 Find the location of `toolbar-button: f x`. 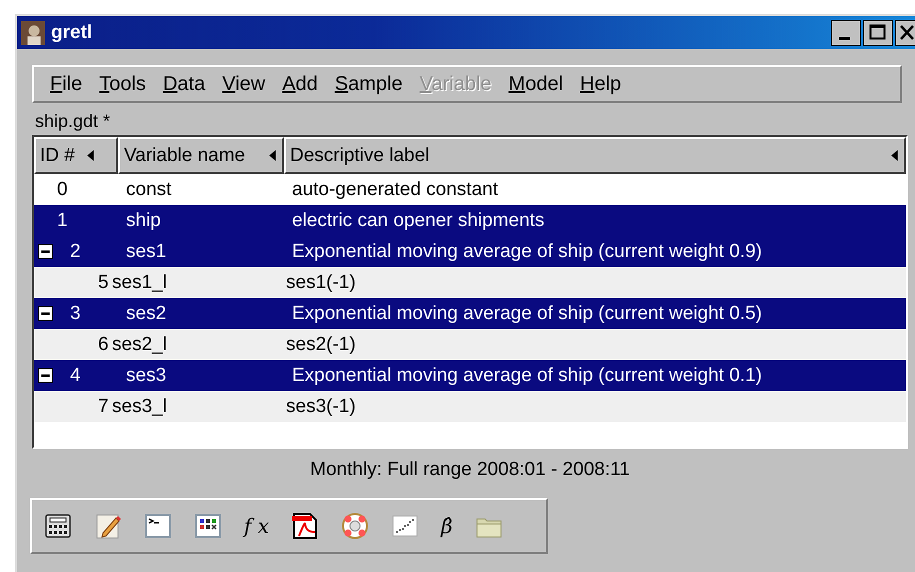

toolbar-button: f x is located at coordinates (257, 526).